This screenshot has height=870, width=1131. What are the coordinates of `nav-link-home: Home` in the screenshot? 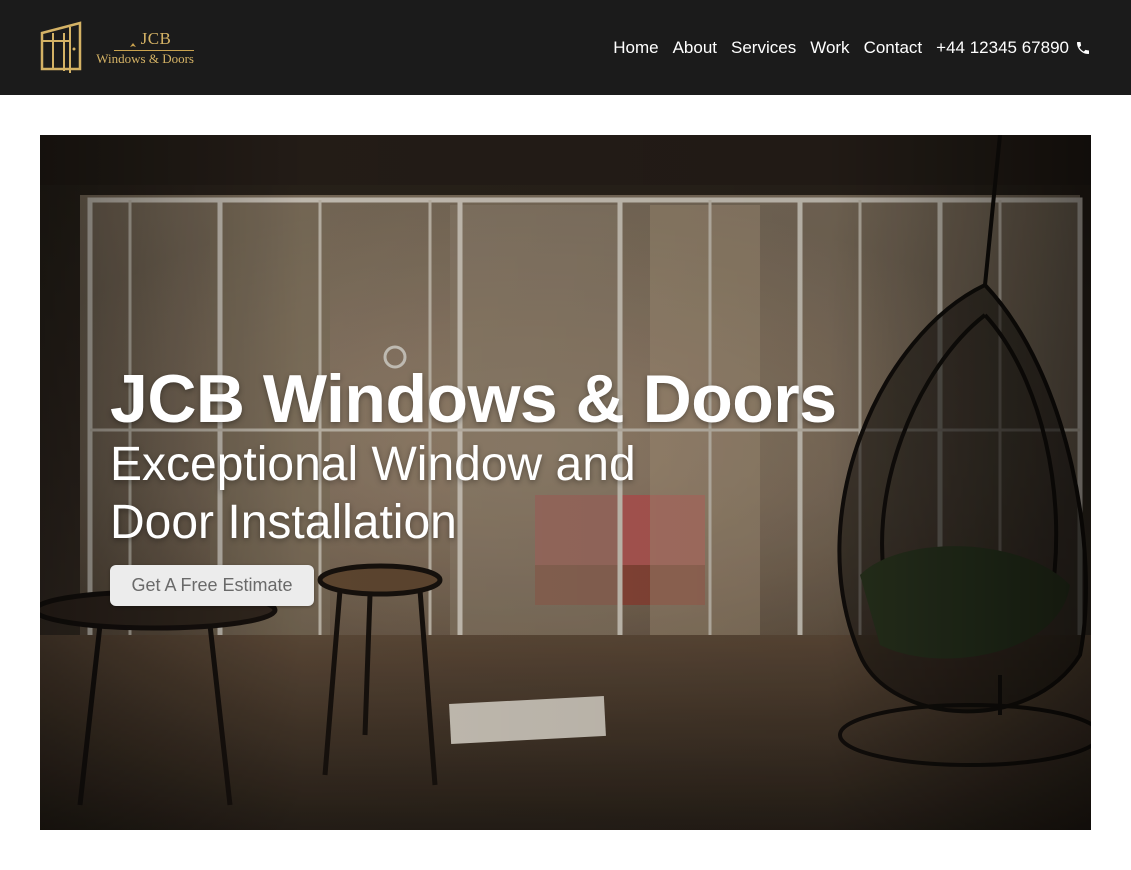 It's located at (635, 48).